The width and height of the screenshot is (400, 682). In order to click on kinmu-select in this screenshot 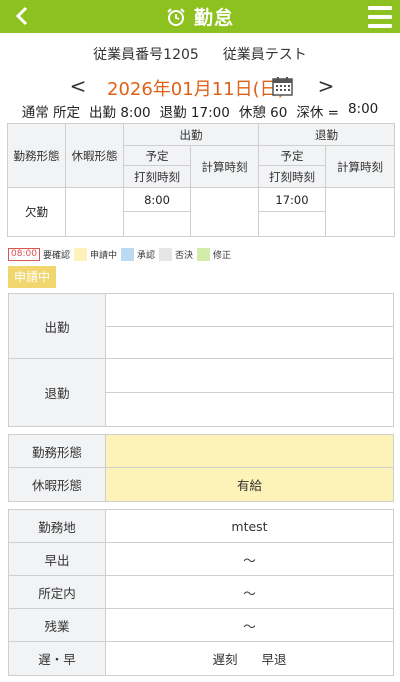, I will do `click(249, 451)`.